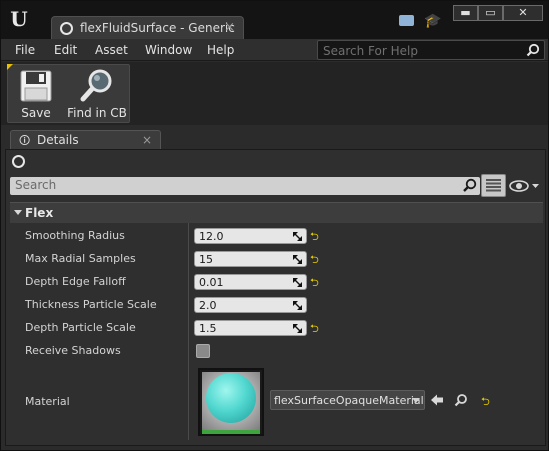  Describe the element at coordinates (25, 140) in the screenshot. I see `info-icon: 🛈` at that location.